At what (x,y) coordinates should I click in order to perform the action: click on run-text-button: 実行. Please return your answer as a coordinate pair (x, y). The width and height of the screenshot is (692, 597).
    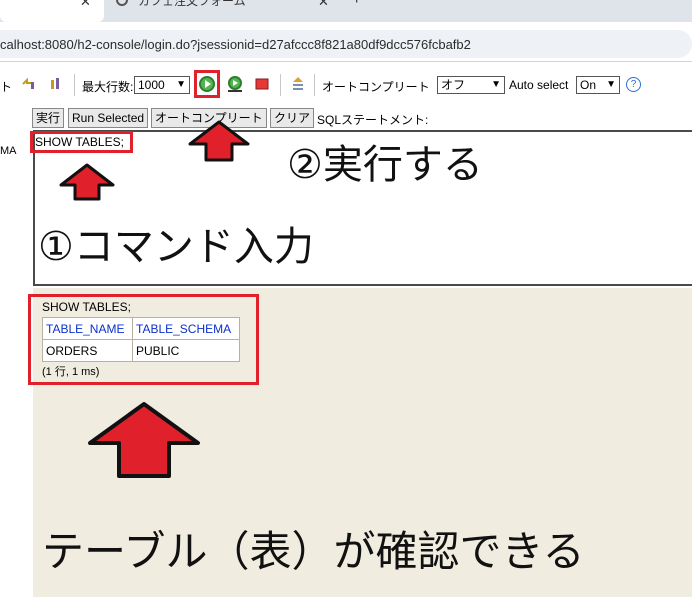
    Looking at the image, I should click on (48, 118).